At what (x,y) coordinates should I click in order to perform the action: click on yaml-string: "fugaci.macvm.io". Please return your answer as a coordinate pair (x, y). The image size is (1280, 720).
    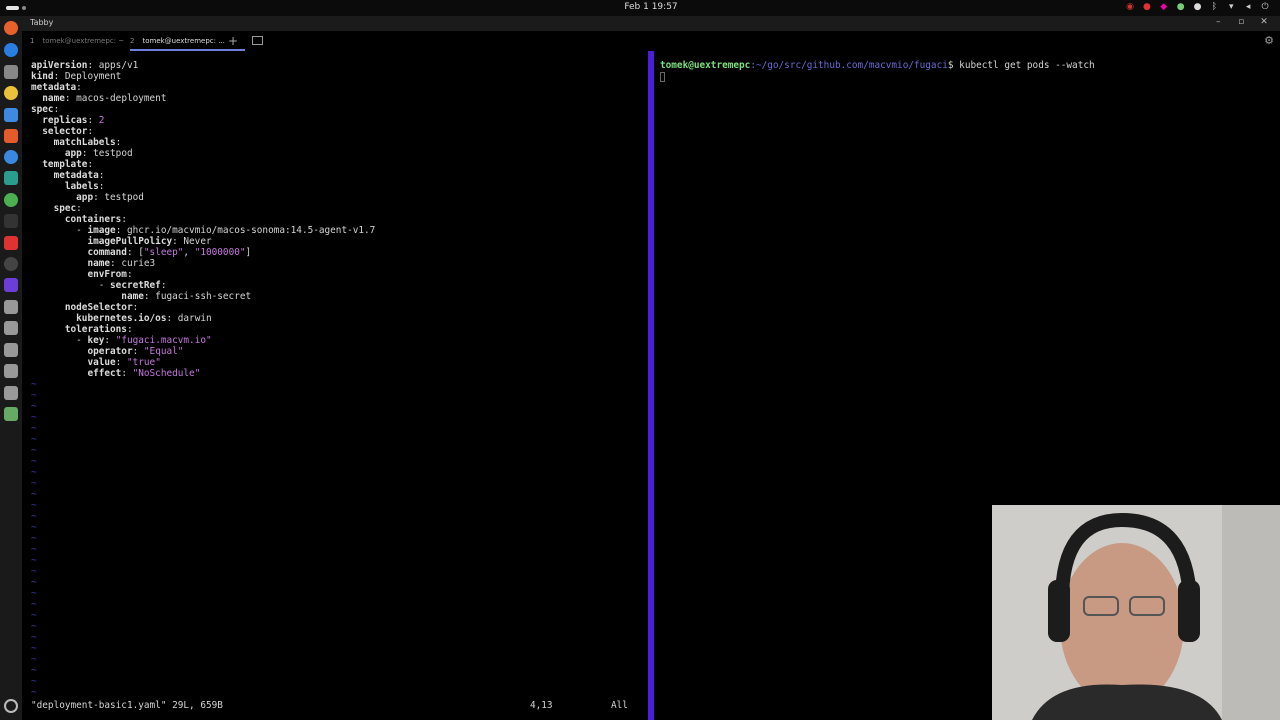
    Looking at the image, I should click on (163, 340).